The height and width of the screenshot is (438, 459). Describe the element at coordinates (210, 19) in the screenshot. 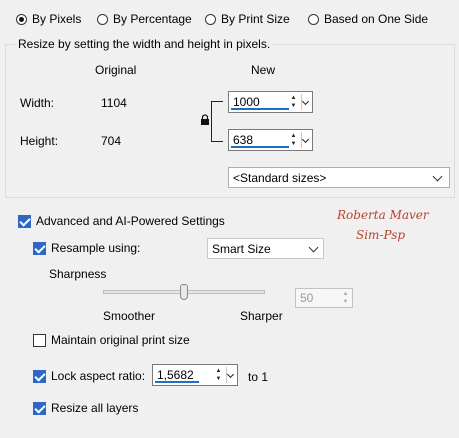

I see `radio-by-print-size` at that location.